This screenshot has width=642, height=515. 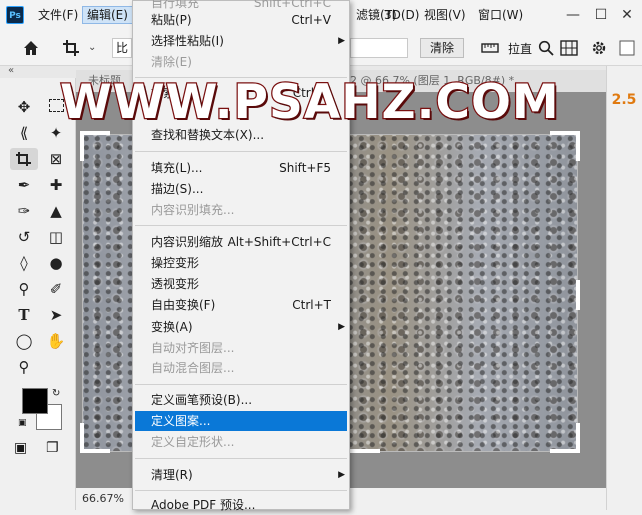 What do you see at coordinates (241, 475) in the screenshot?
I see `menu-item-purge: 清理(R) ▶` at bounding box center [241, 475].